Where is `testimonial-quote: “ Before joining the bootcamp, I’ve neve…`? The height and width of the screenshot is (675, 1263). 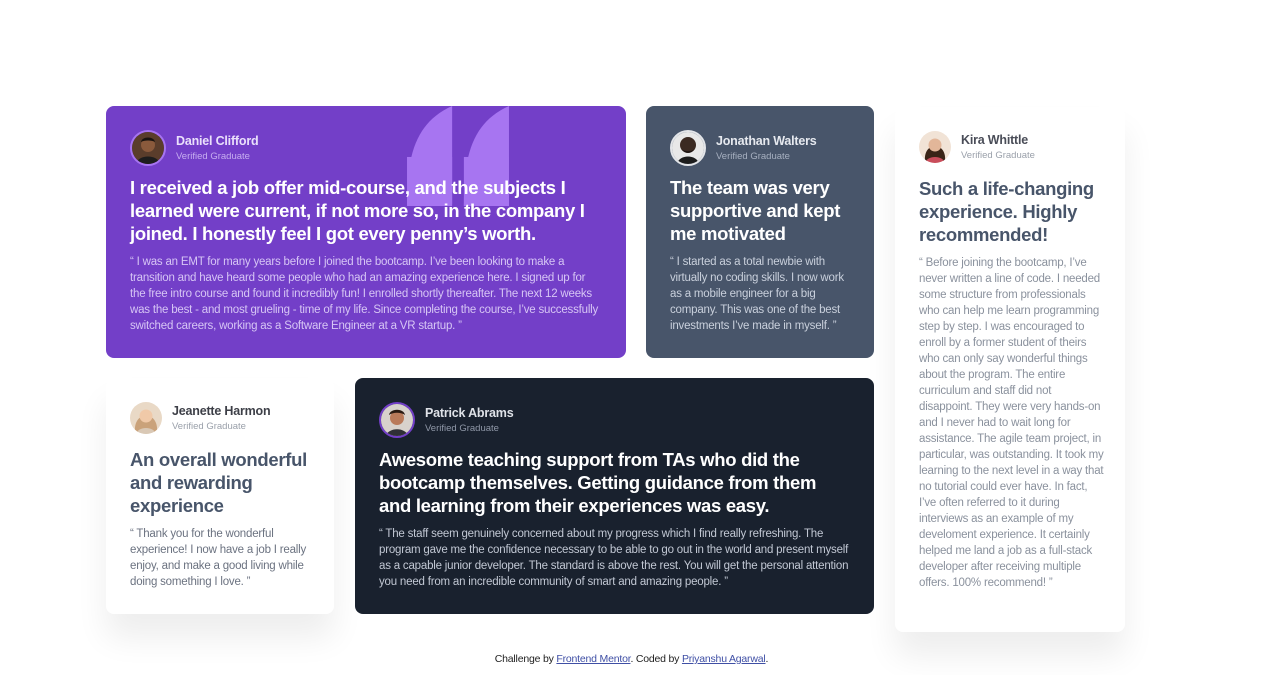
testimonial-quote: “ Before joining the bootcamp, I’ve neve… is located at coordinates (1011, 423).